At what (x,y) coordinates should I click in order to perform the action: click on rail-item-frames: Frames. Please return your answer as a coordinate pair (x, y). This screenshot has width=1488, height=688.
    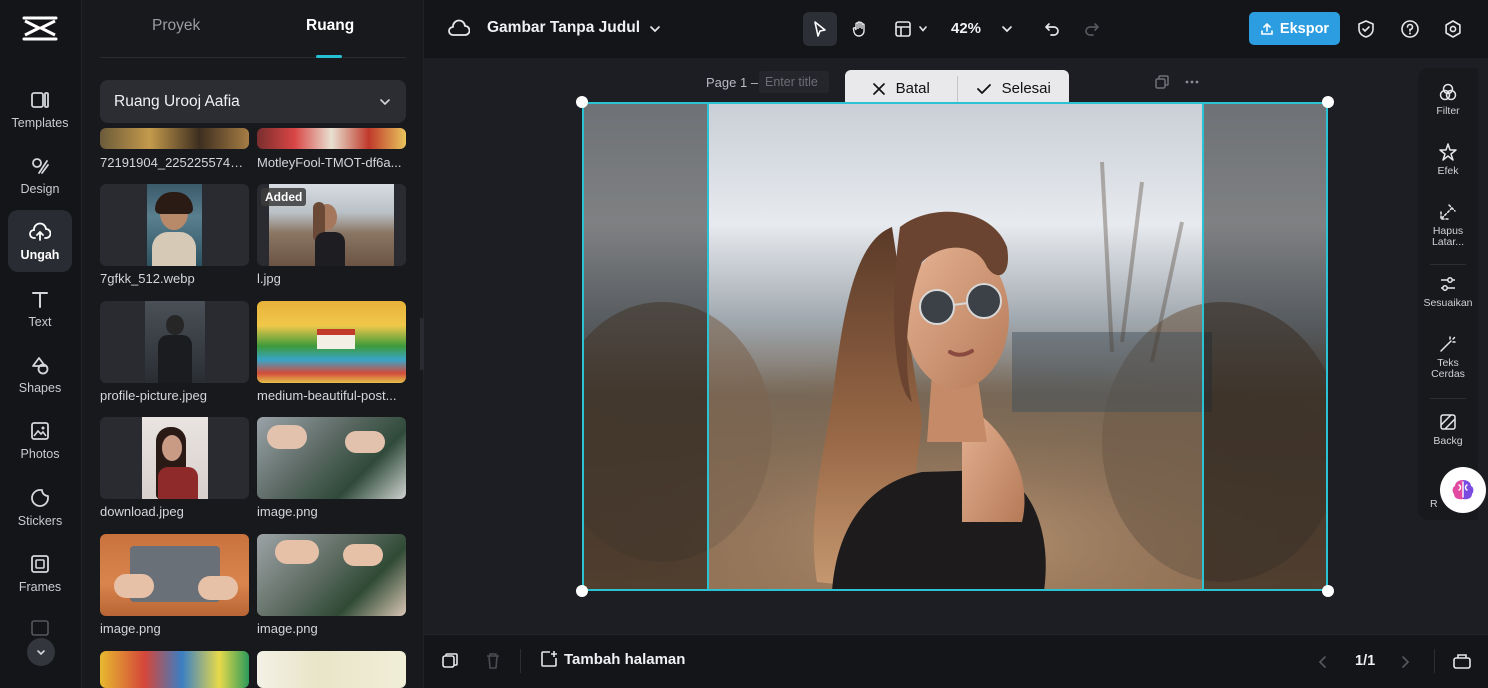
    Looking at the image, I should click on (40, 573).